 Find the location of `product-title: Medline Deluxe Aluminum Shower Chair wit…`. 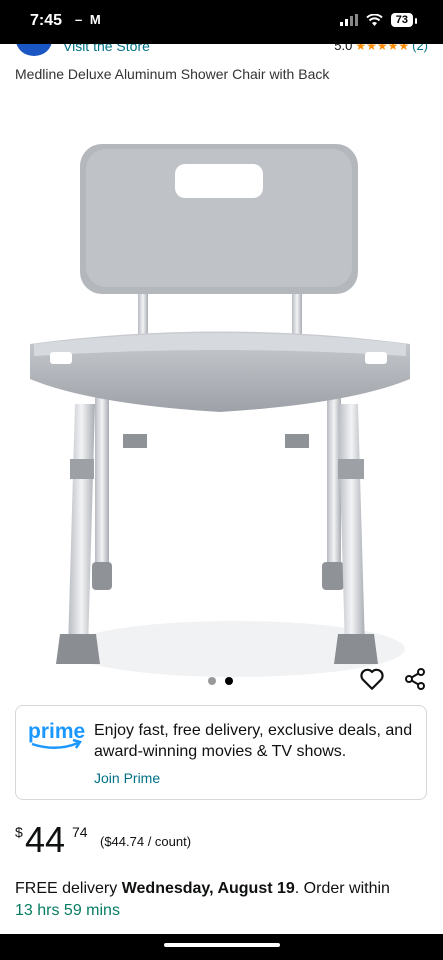

product-title: Medline Deluxe Aluminum Shower Chair wit… is located at coordinates (172, 74).